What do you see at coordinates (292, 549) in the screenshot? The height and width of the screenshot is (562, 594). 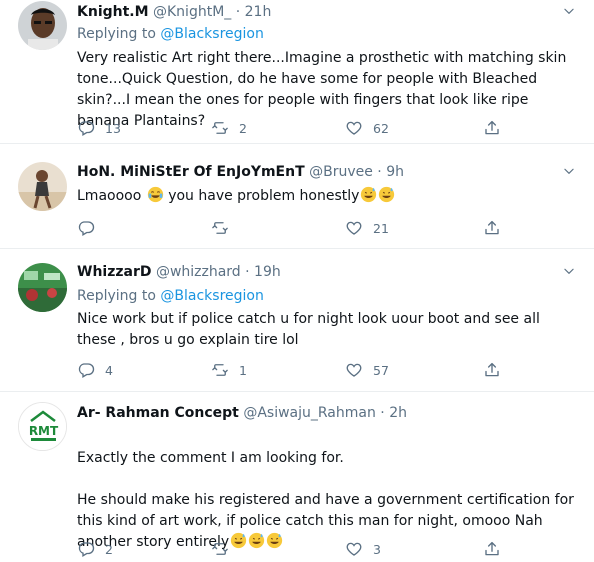 I see `tweet-actions: 2 3` at bounding box center [292, 549].